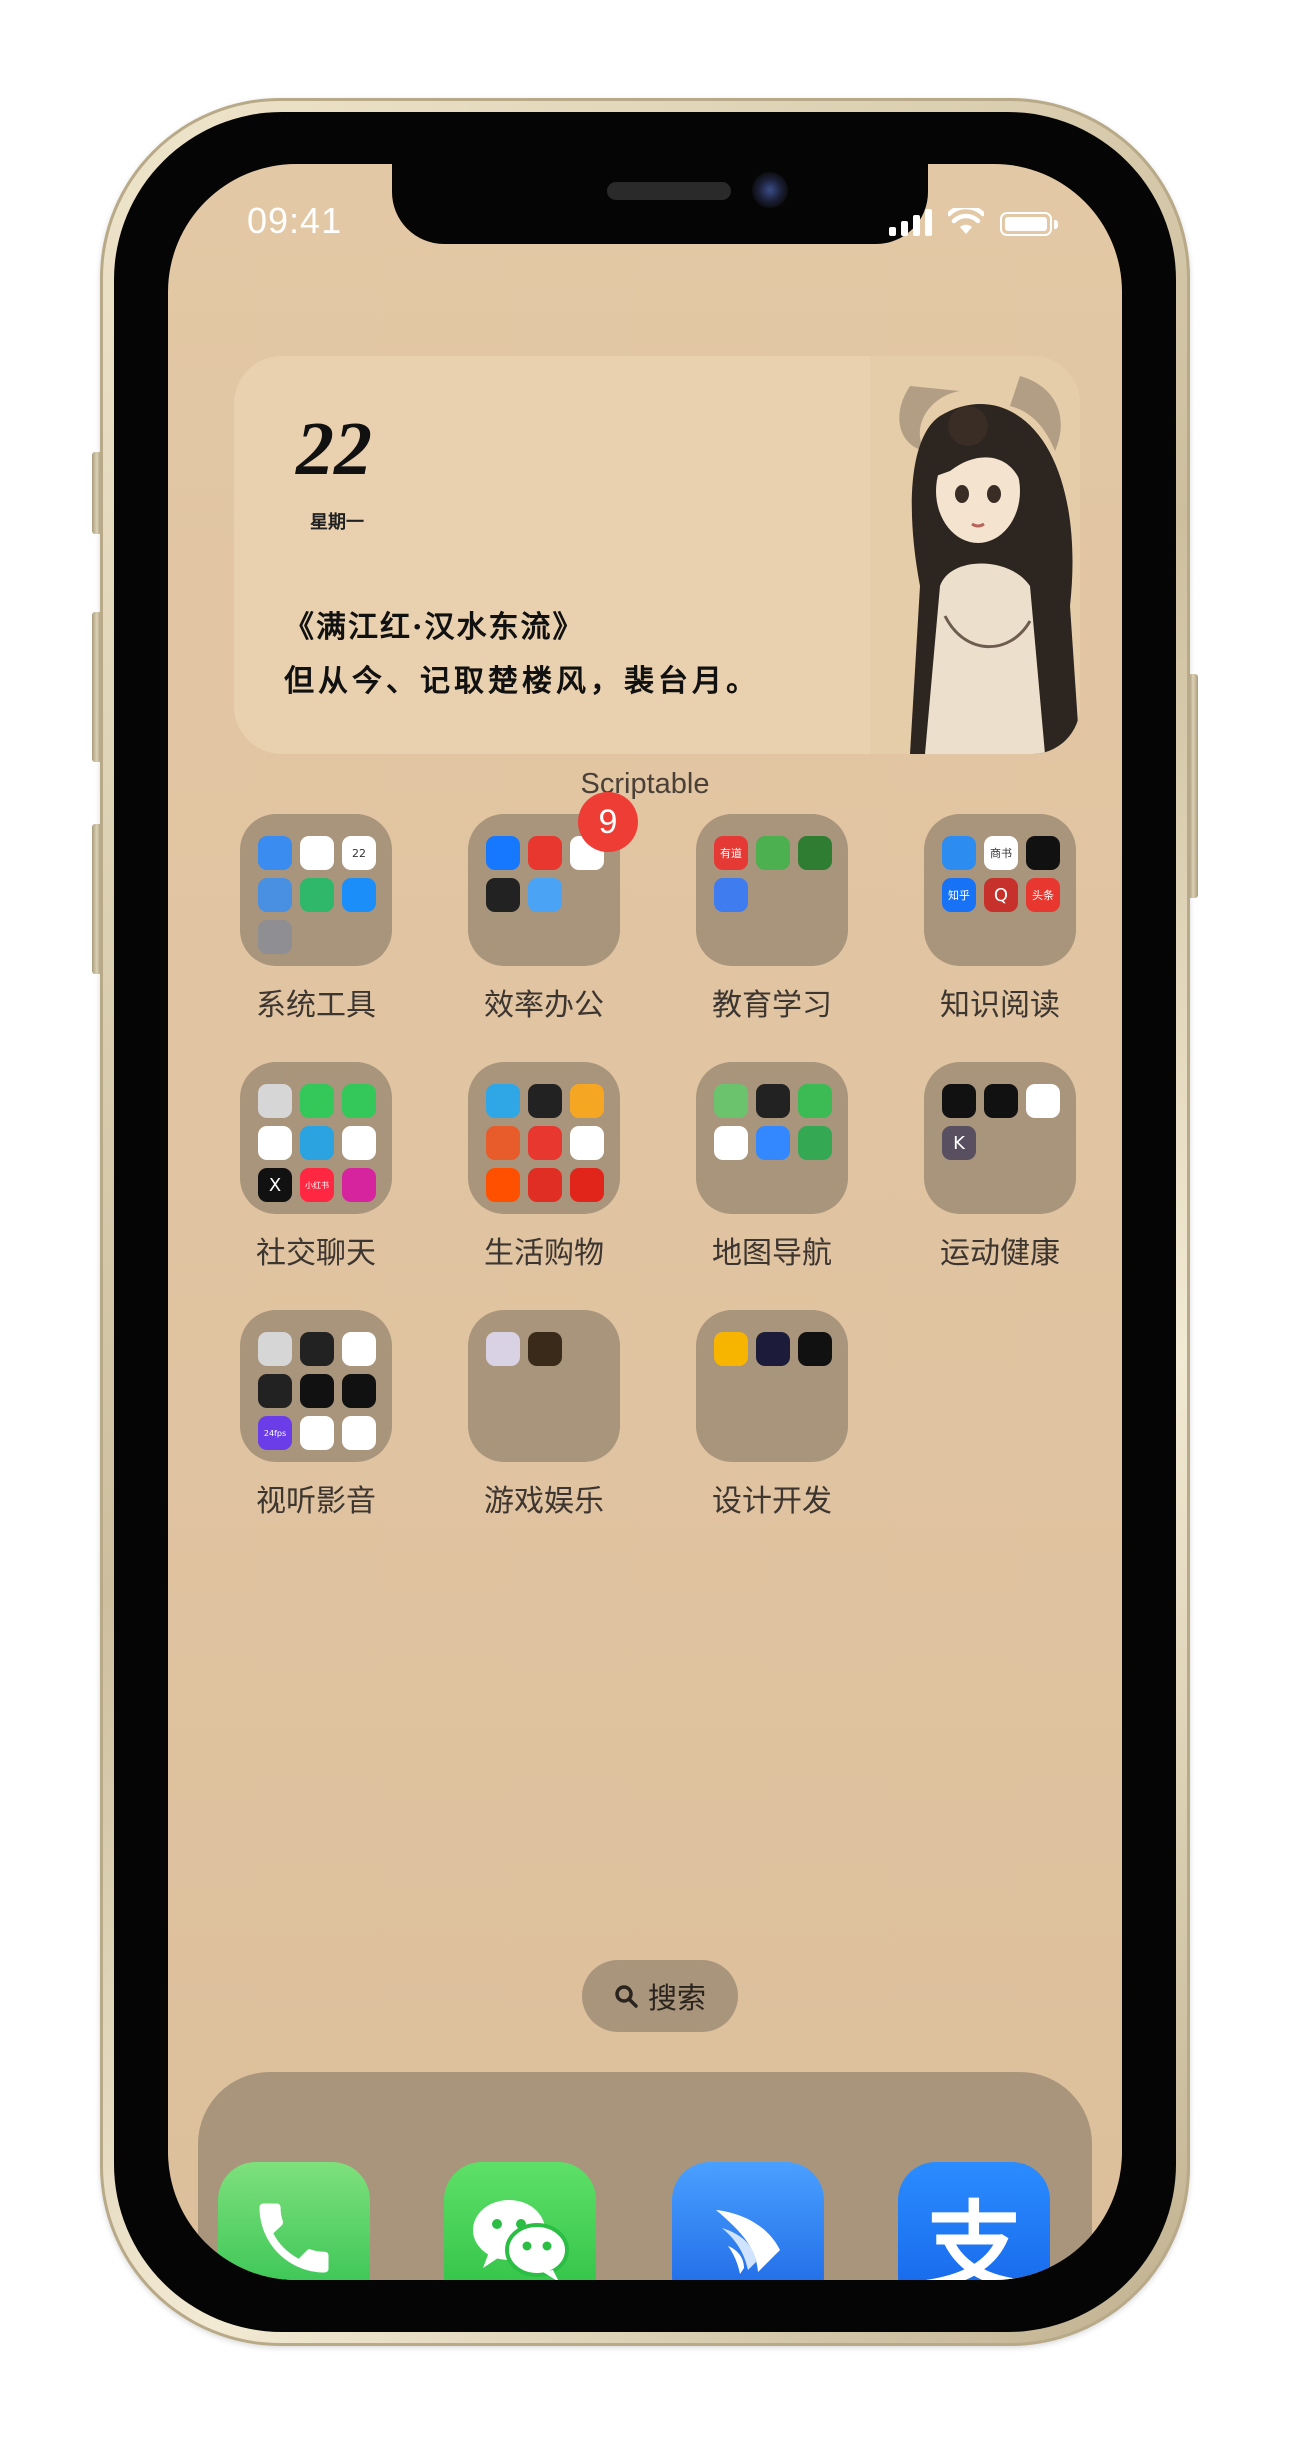 Image resolution: width=1289 pixels, height=2438 pixels. Describe the element at coordinates (1000, 1138) in the screenshot. I see `folder-icon: K` at that location.